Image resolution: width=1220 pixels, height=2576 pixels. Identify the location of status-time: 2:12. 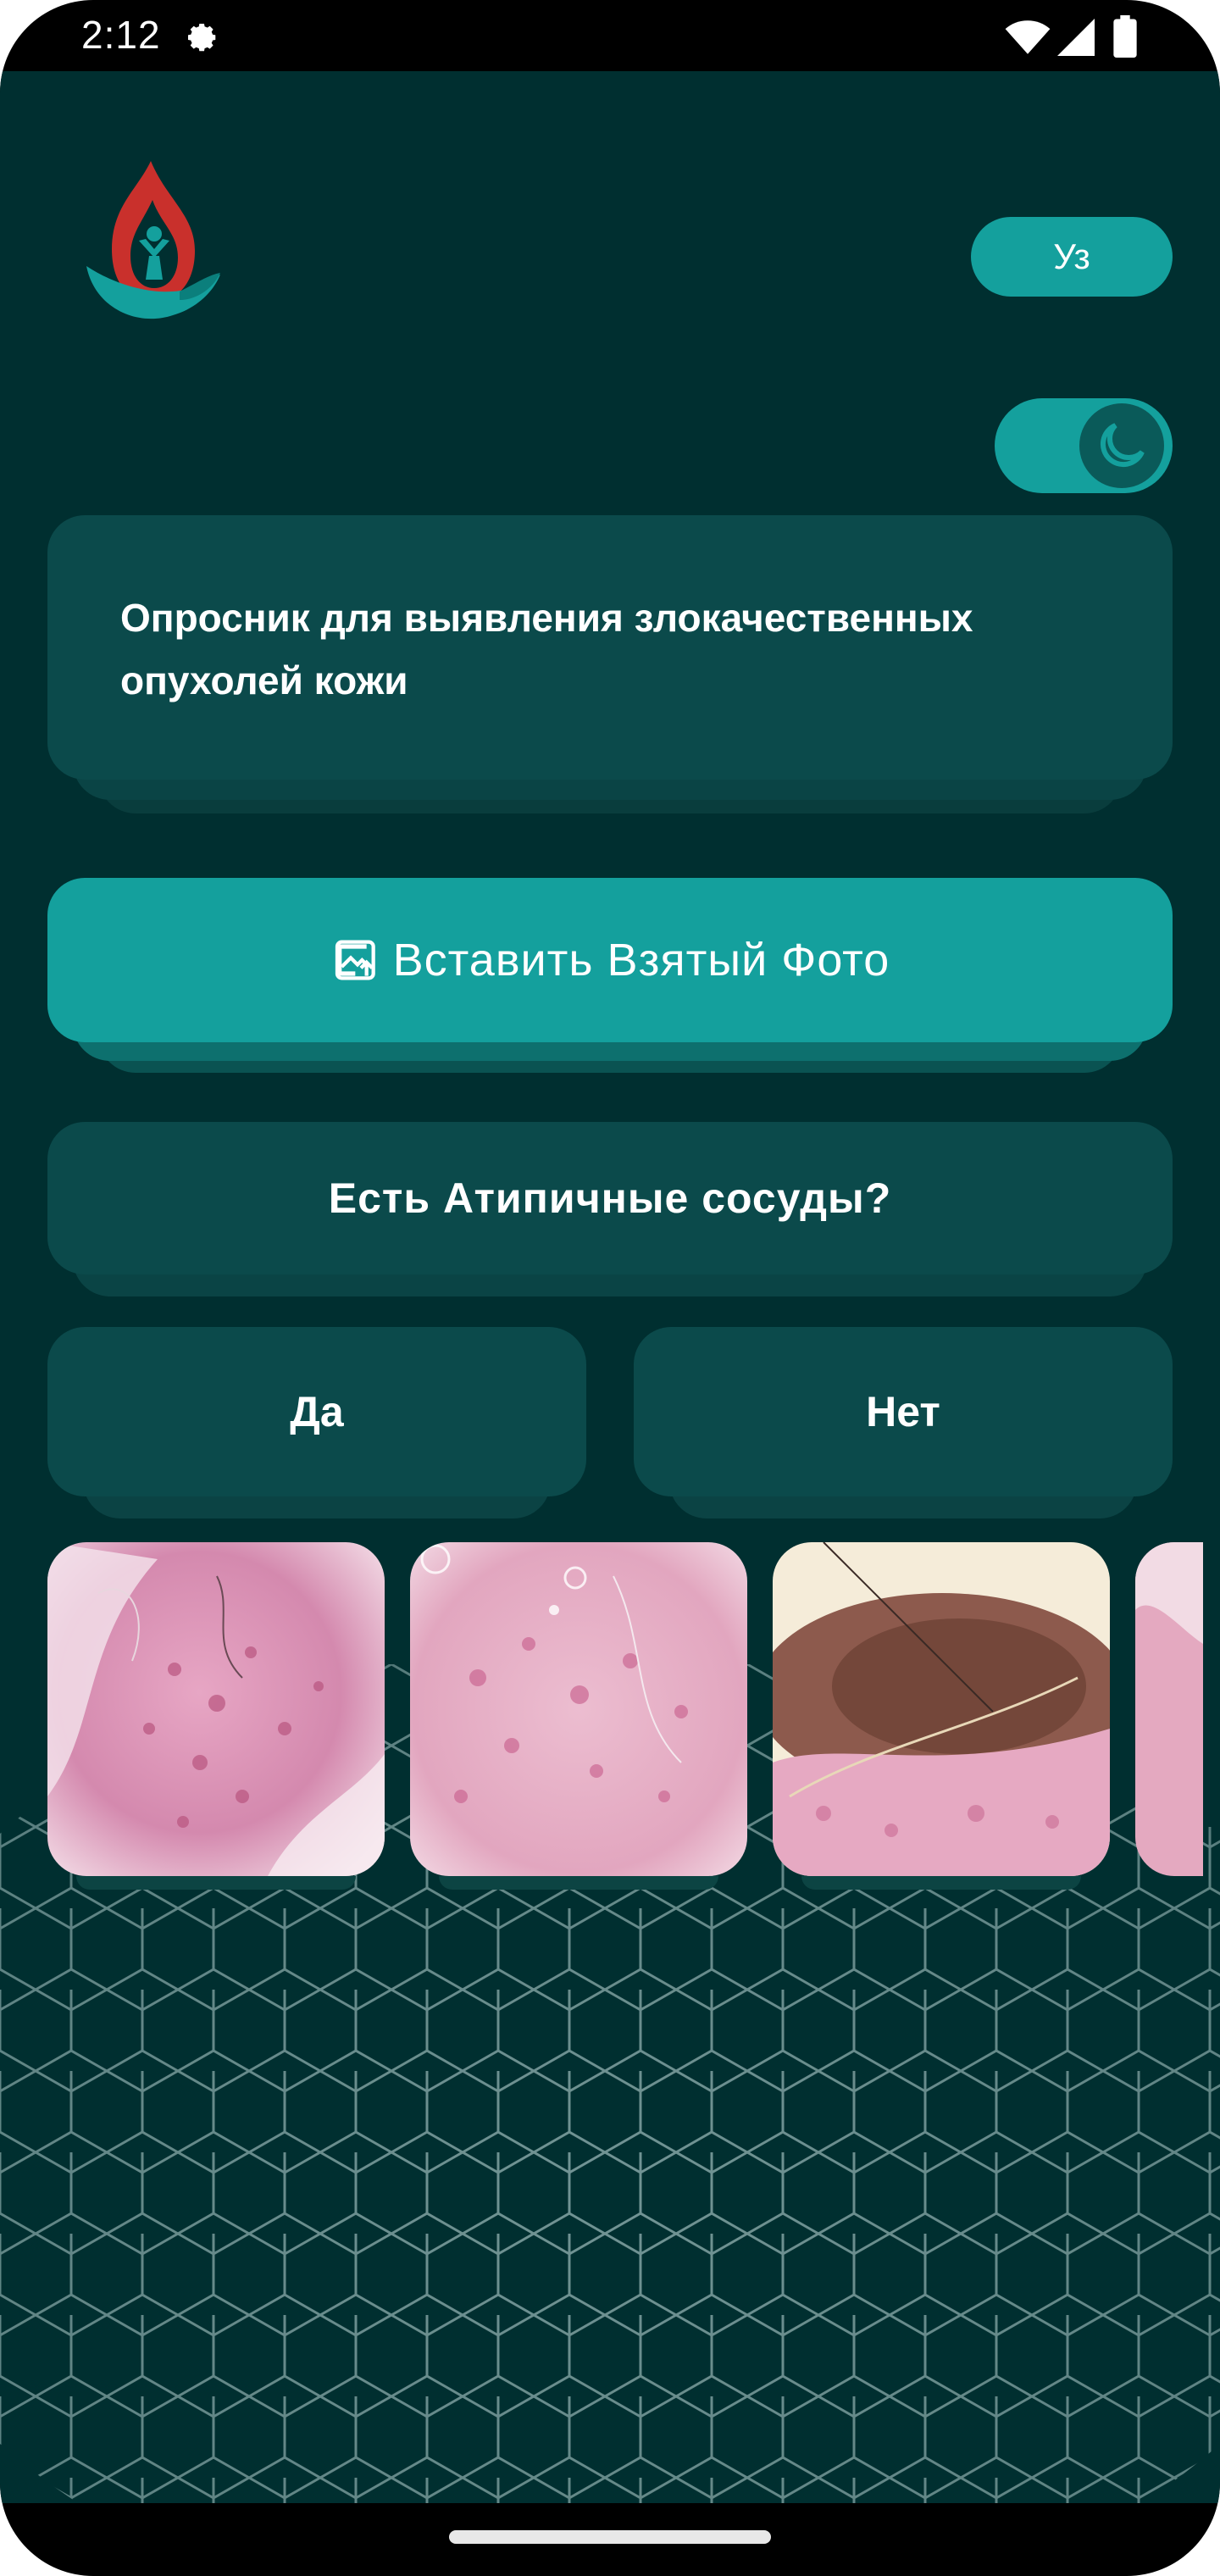
(121, 35).